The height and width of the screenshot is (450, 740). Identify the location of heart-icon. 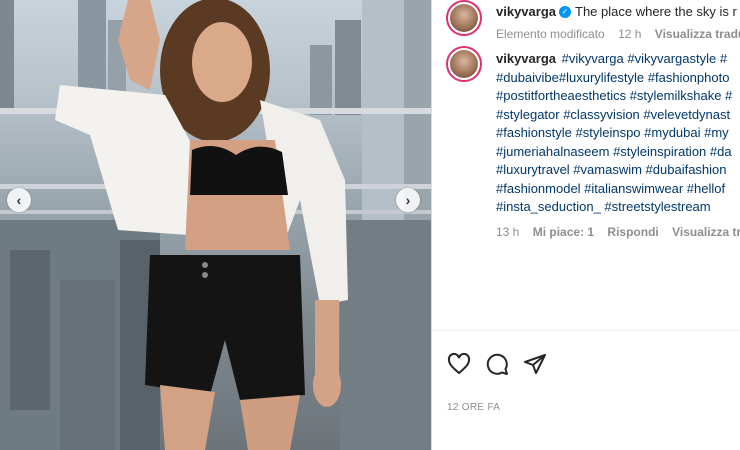
(459, 364).